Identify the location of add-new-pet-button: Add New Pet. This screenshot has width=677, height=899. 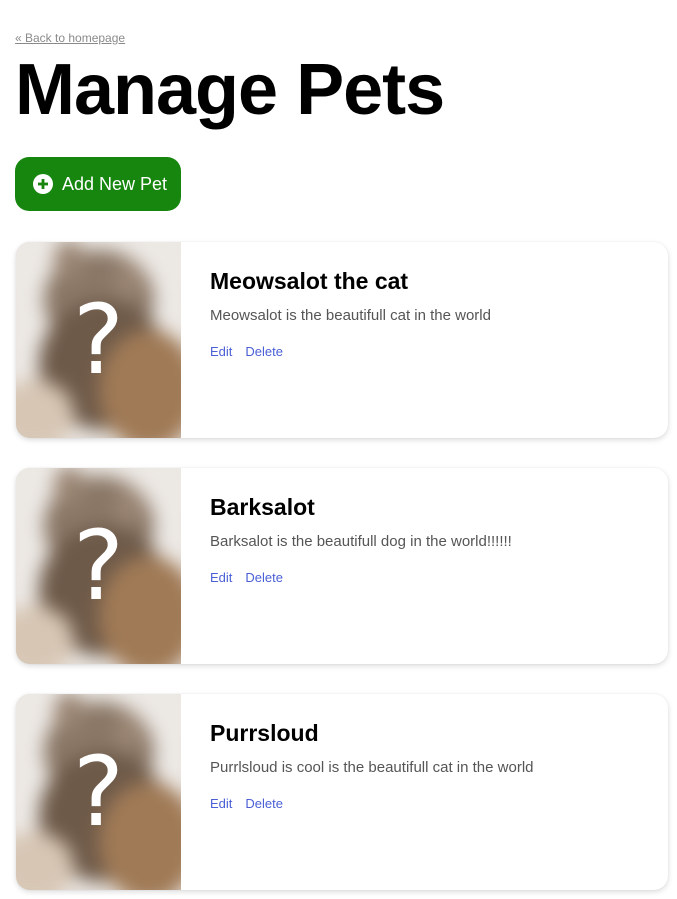
(98, 184).